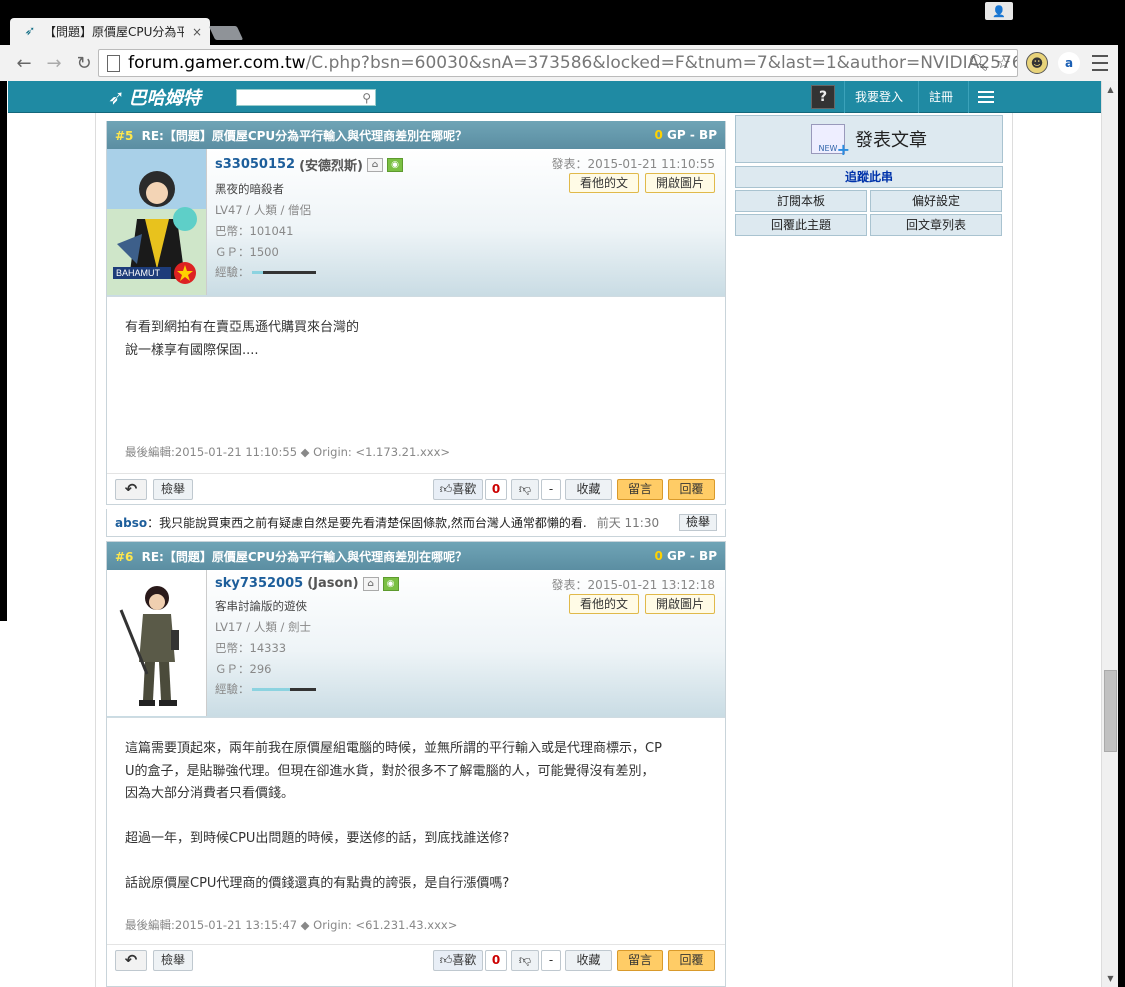 This screenshot has height=987, width=1125. Describe the element at coordinates (131, 523) in the screenshot. I see `comment-author: abso` at that location.